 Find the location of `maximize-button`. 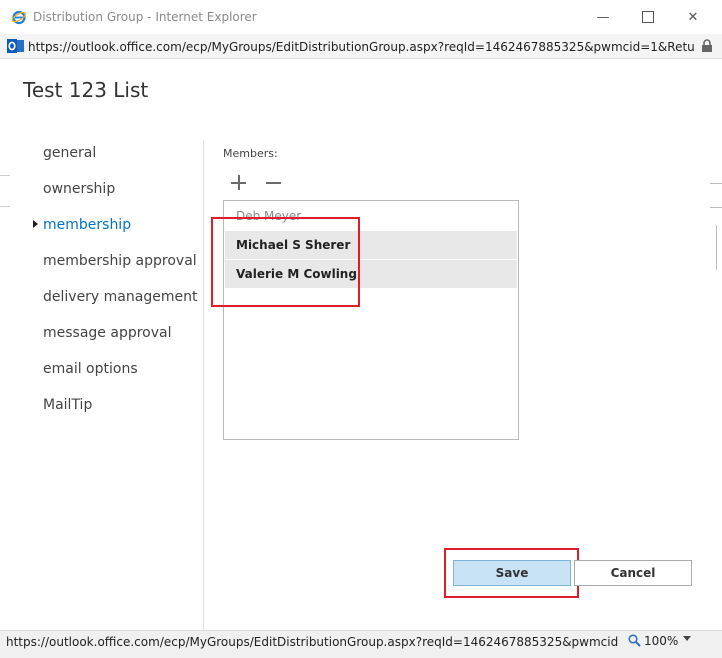

maximize-button is located at coordinates (648, 17).